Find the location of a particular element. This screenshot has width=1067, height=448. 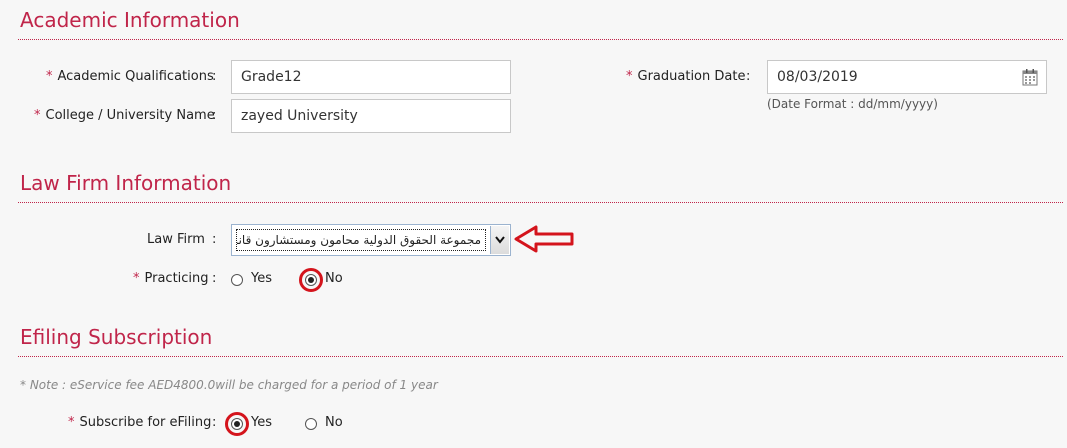

section-title-law-firm: Law Firm Information is located at coordinates (126, 183).